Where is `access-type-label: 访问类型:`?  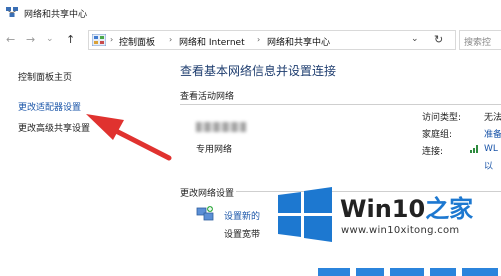 access-type-label: 访问类型: is located at coordinates (442, 118).